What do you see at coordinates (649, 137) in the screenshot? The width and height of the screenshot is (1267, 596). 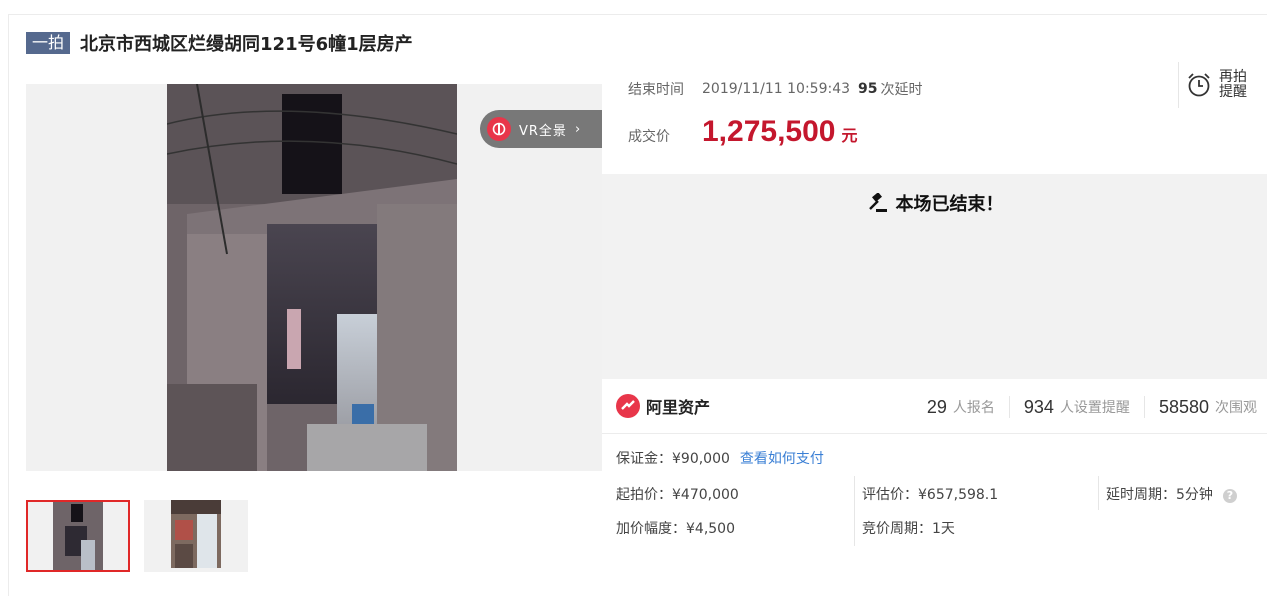 I see `final-price-label: 成交价` at bounding box center [649, 137].